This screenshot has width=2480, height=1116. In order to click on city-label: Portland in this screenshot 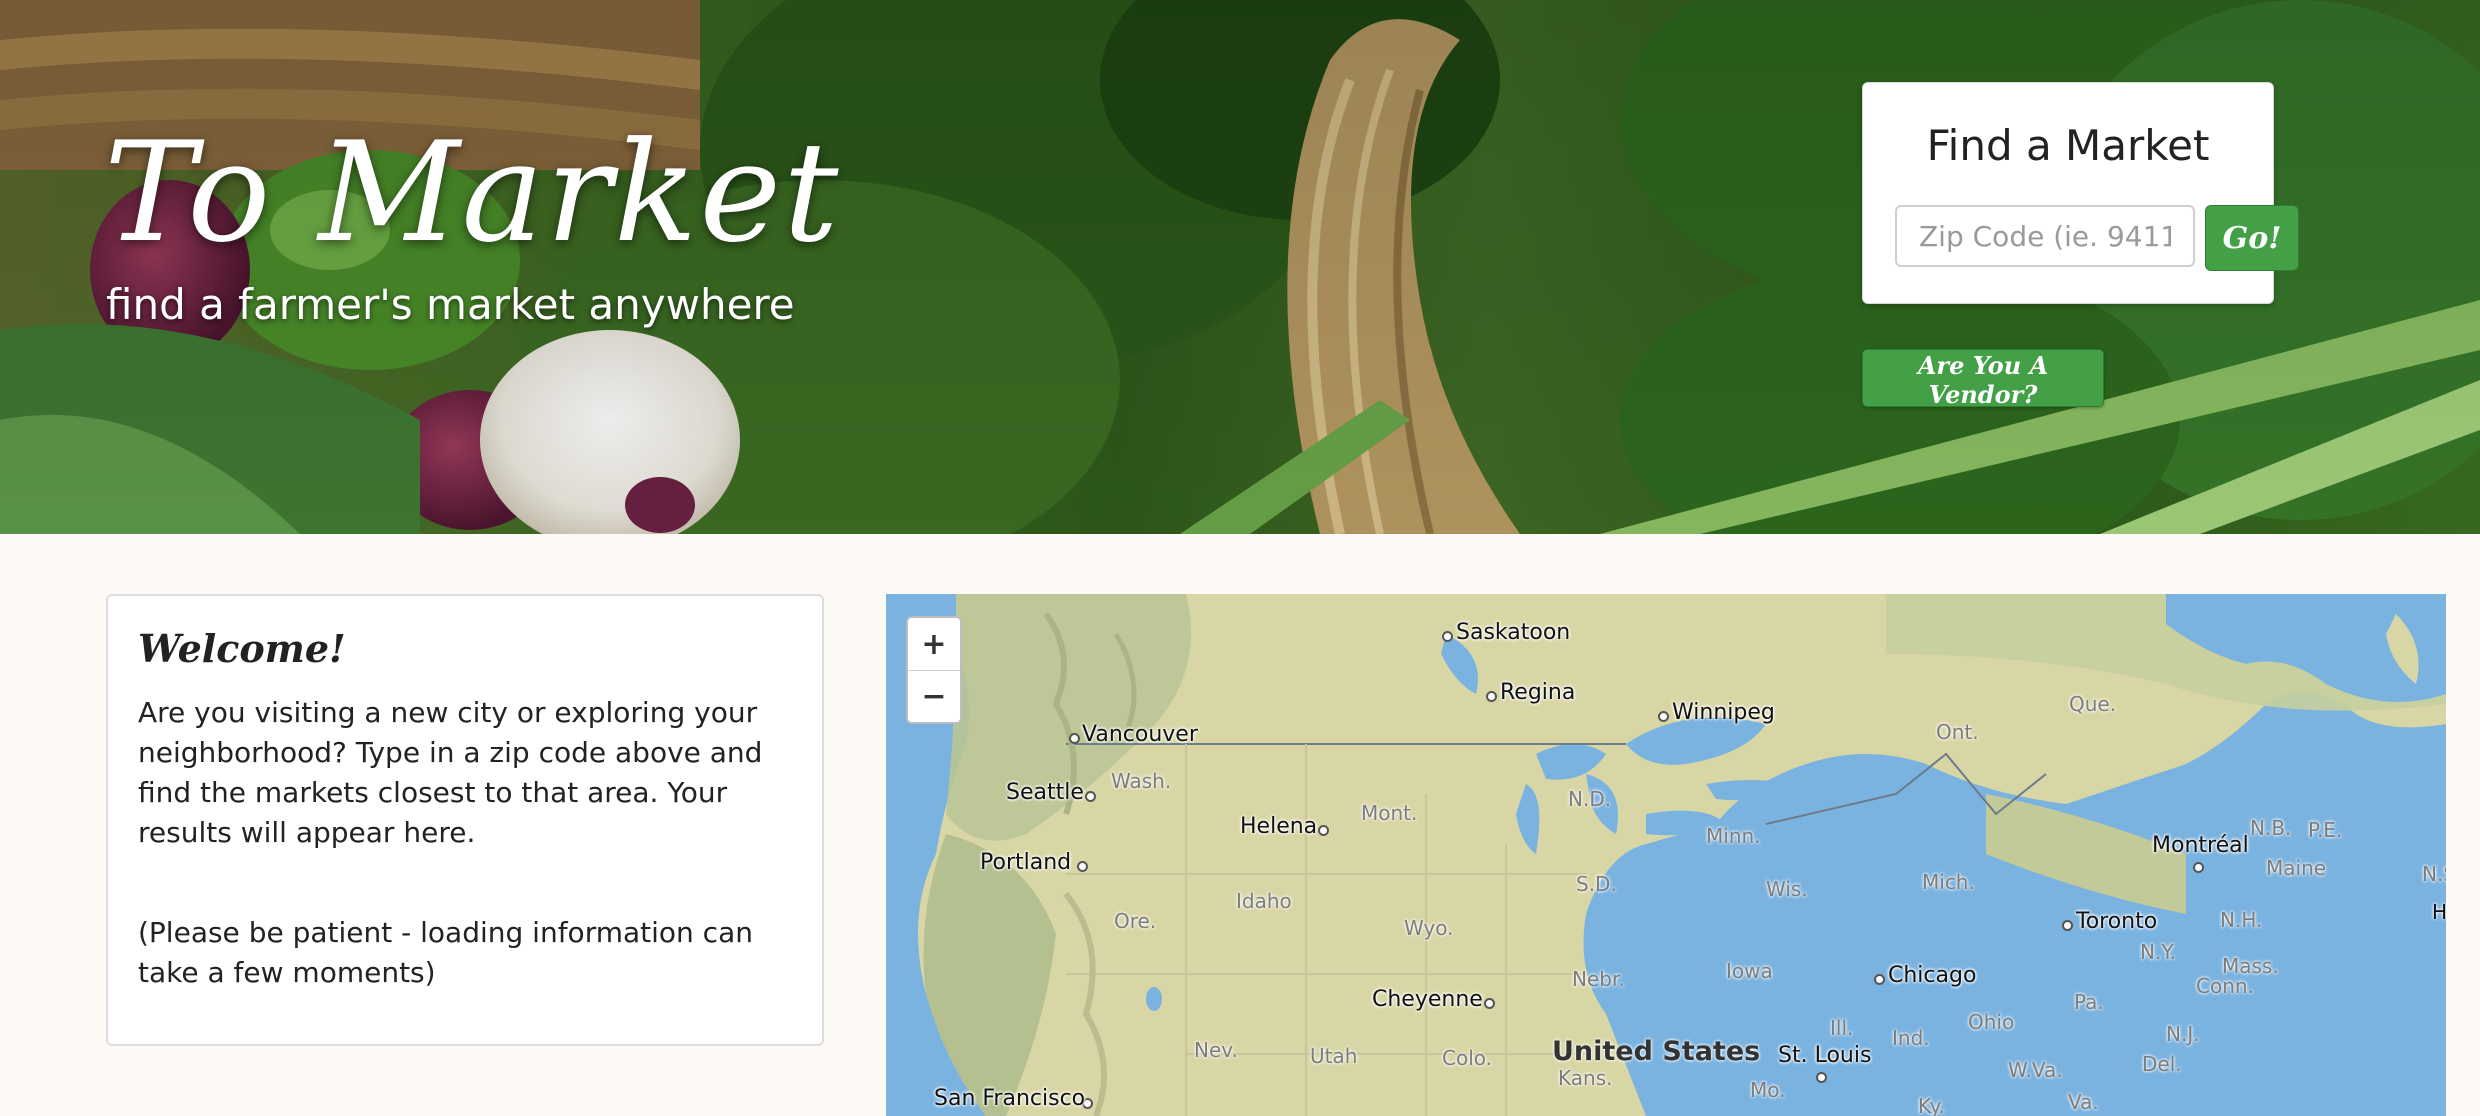, I will do `click(1026, 862)`.